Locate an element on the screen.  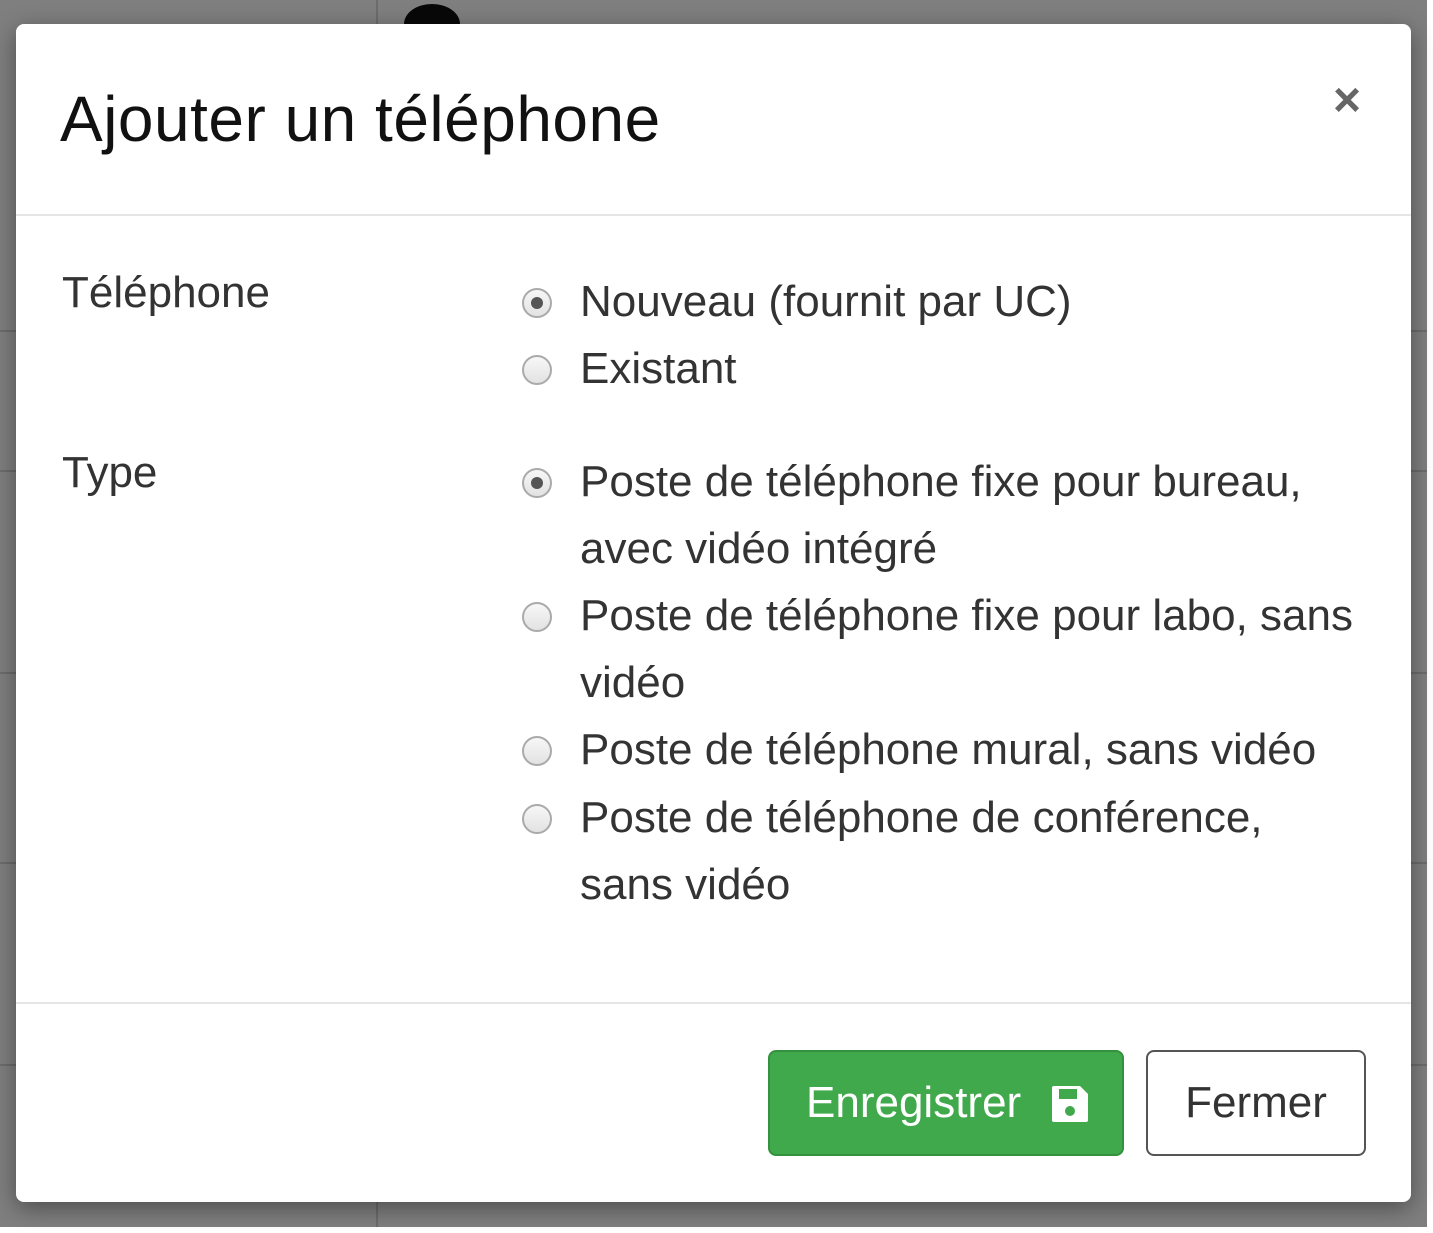
save-button: Enregistrer is located at coordinates (946, 1103).